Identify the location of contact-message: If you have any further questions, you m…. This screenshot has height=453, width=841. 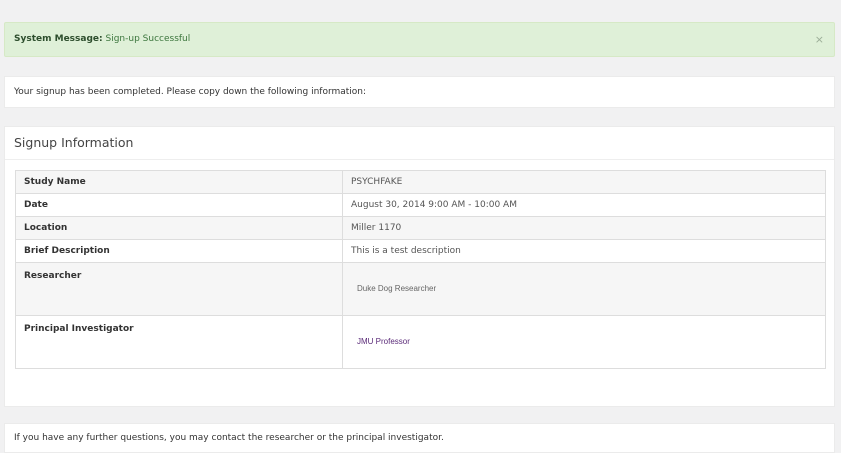
(229, 438).